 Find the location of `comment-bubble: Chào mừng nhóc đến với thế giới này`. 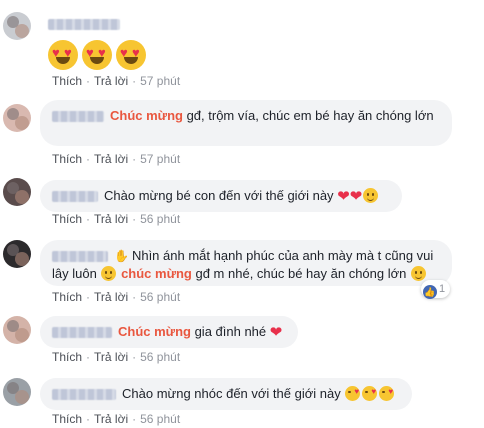

comment-bubble: Chào mừng nhóc đến với thế giới này is located at coordinates (226, 394).